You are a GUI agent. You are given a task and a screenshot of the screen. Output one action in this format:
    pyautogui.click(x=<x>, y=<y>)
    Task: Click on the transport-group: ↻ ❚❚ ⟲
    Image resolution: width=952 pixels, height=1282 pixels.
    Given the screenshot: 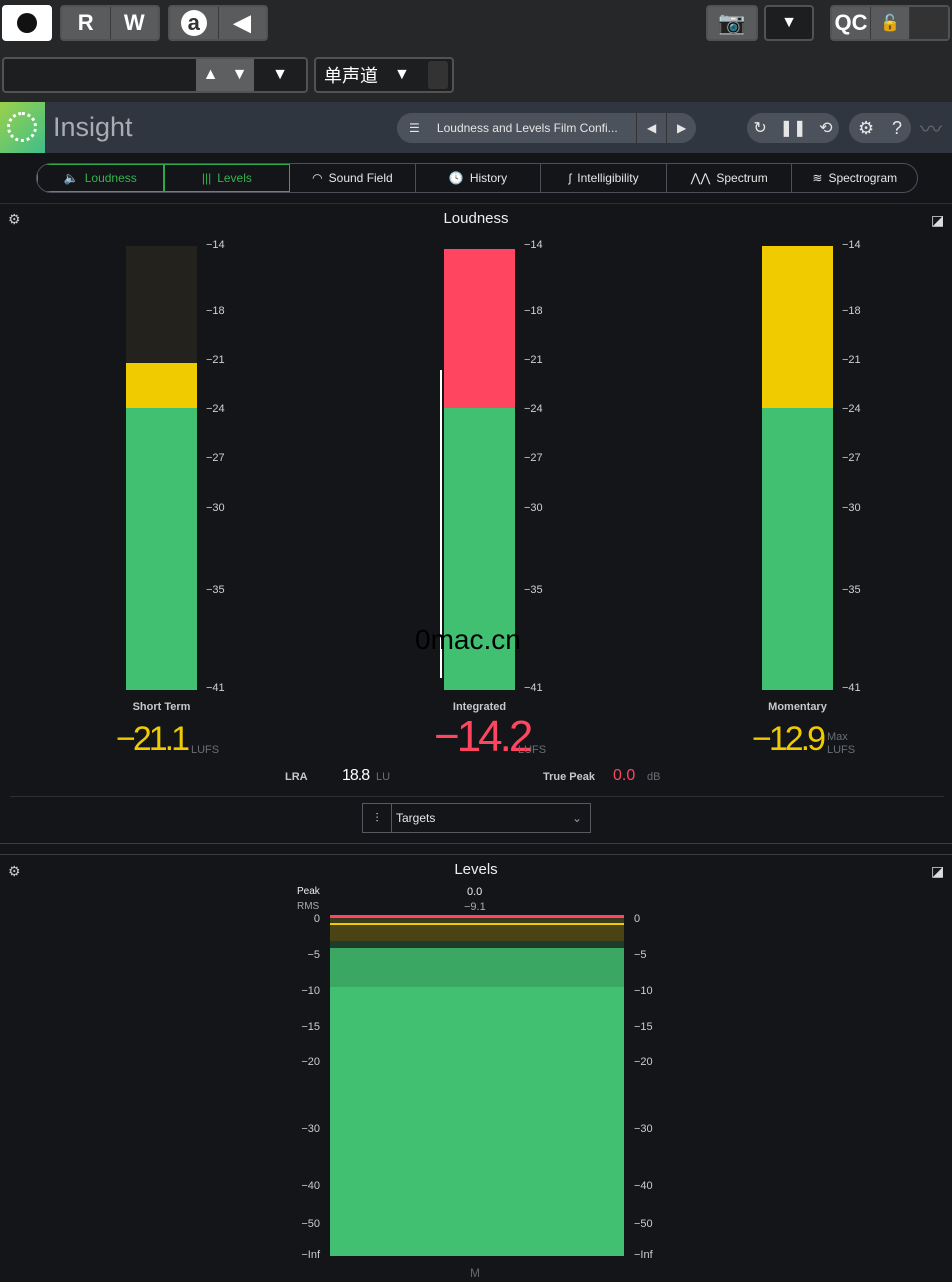 What is the action you would take?
    pyautogui.click(x=793, y=128)
    